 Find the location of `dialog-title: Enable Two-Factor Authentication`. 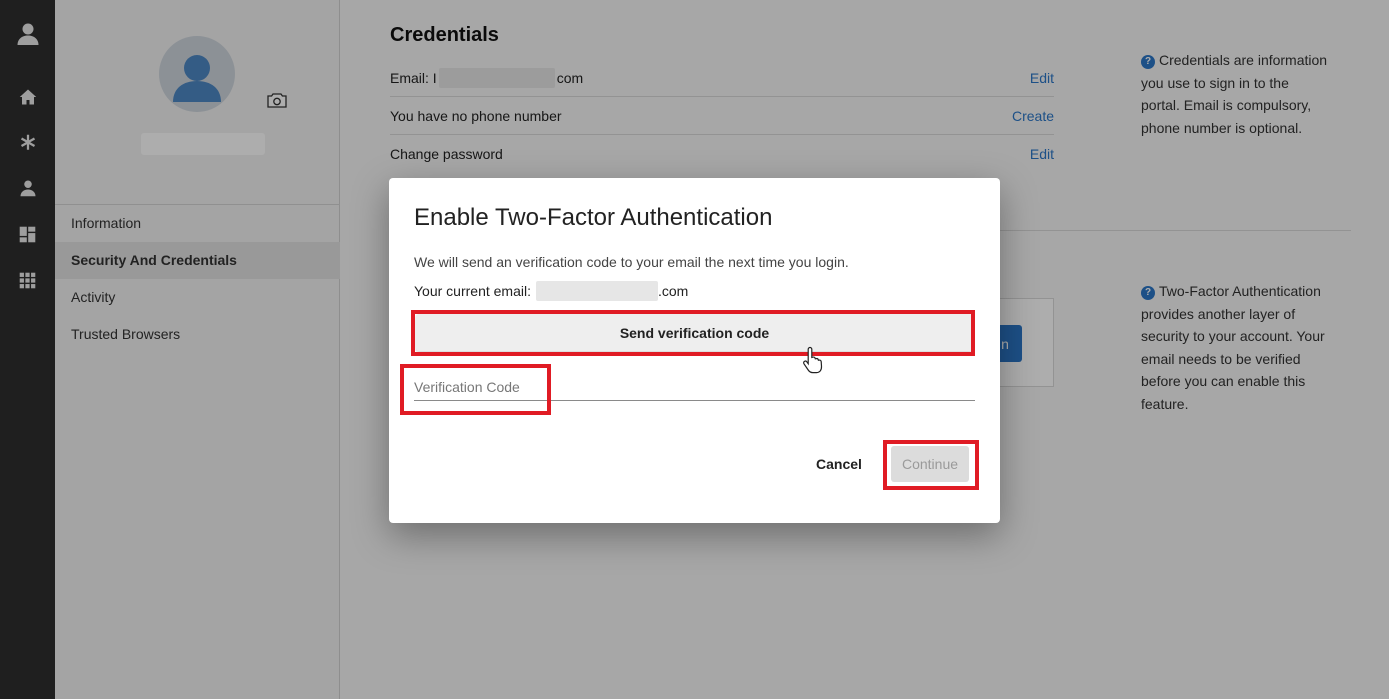

dialog-title: Enable Two-Factor Authentication is located at coordinates (593, 217).